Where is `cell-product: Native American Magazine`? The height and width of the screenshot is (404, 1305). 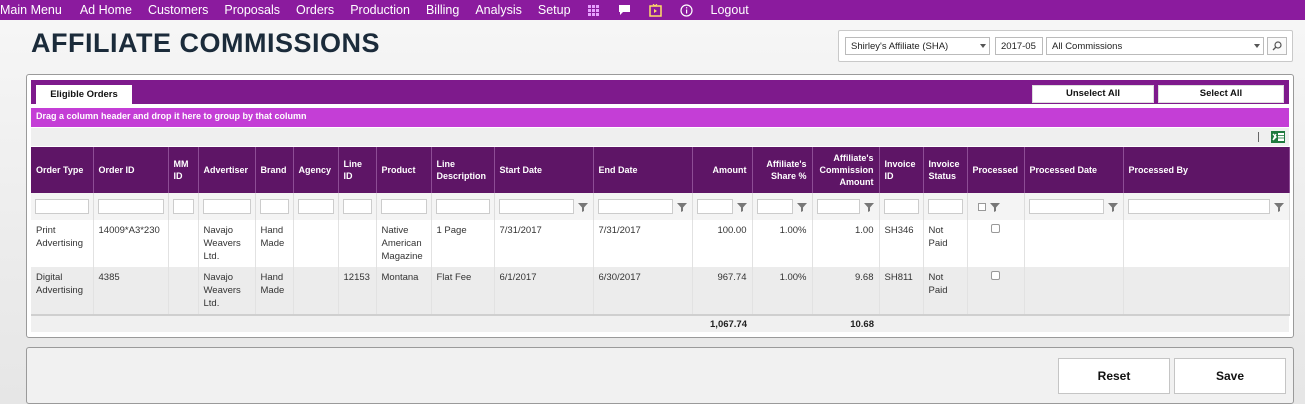 cell-product: Native American Magazine is located at coordinates (404, 243).